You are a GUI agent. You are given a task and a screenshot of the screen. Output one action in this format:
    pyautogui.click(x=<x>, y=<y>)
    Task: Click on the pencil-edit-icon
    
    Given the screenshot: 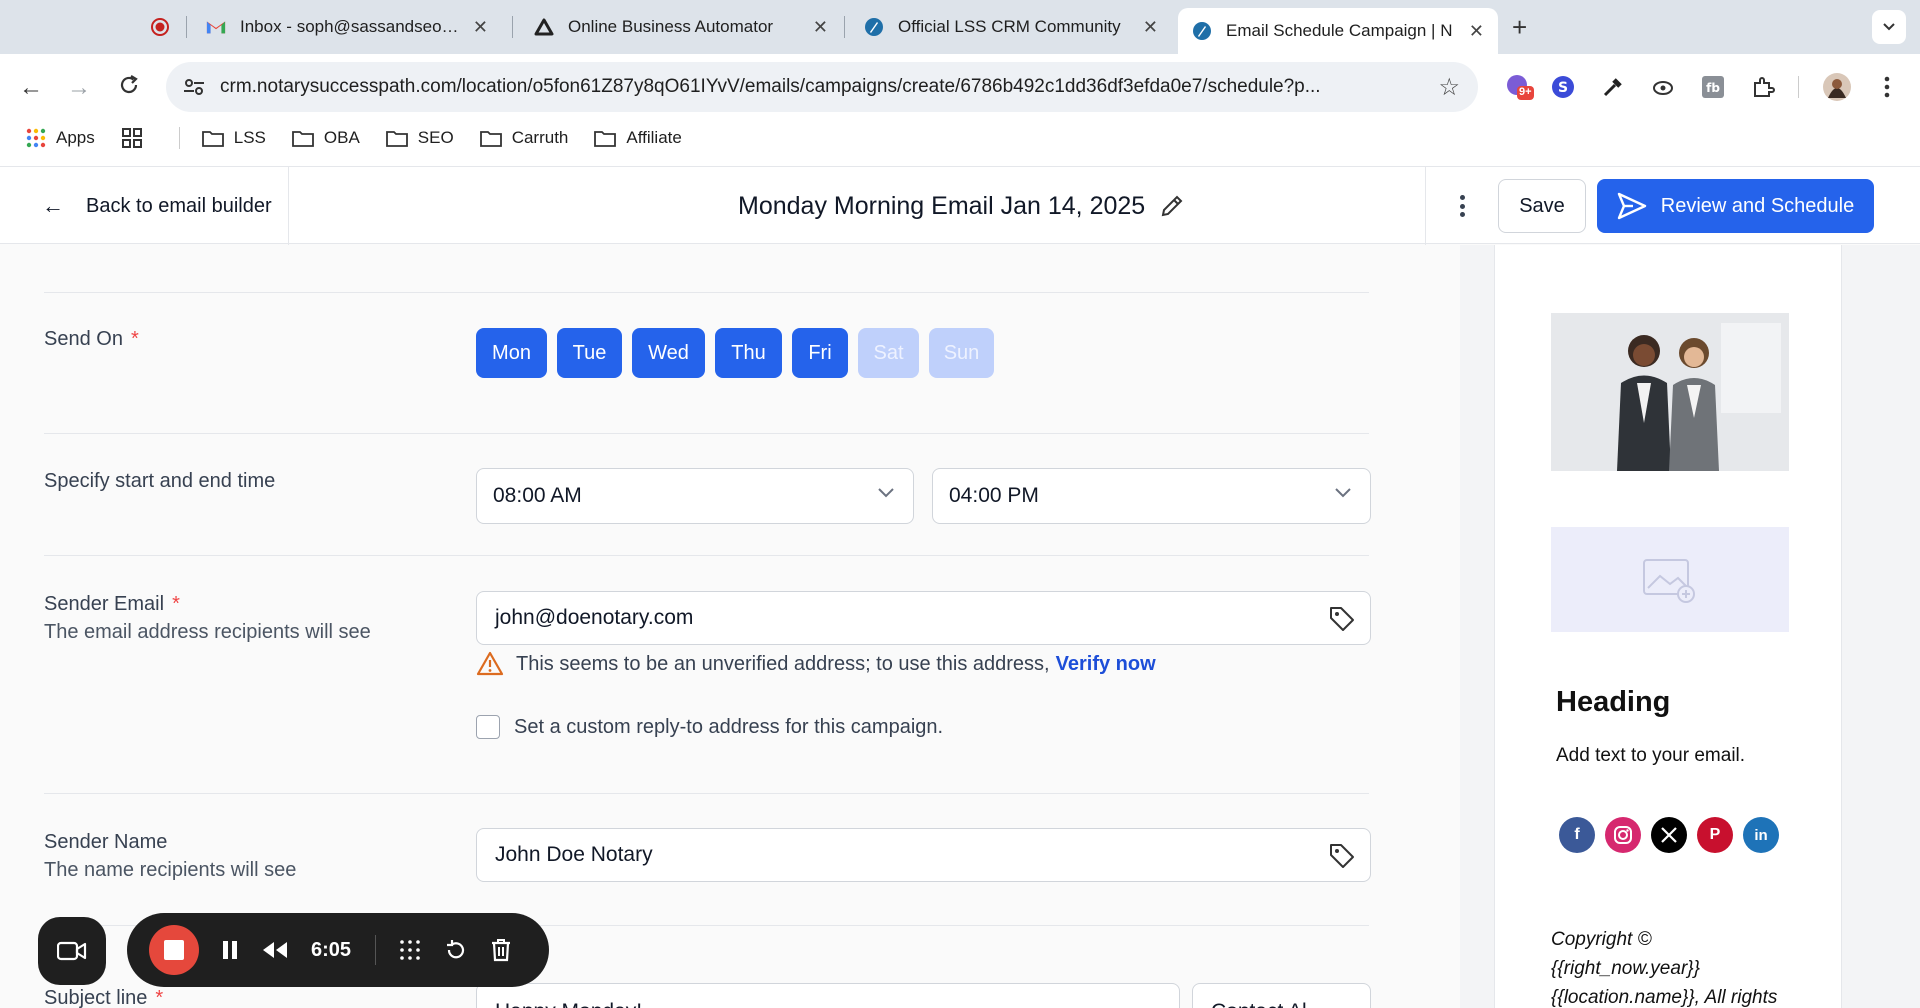 What is the action you would take?
    pyautogui.click(x=1172, y=206)
    